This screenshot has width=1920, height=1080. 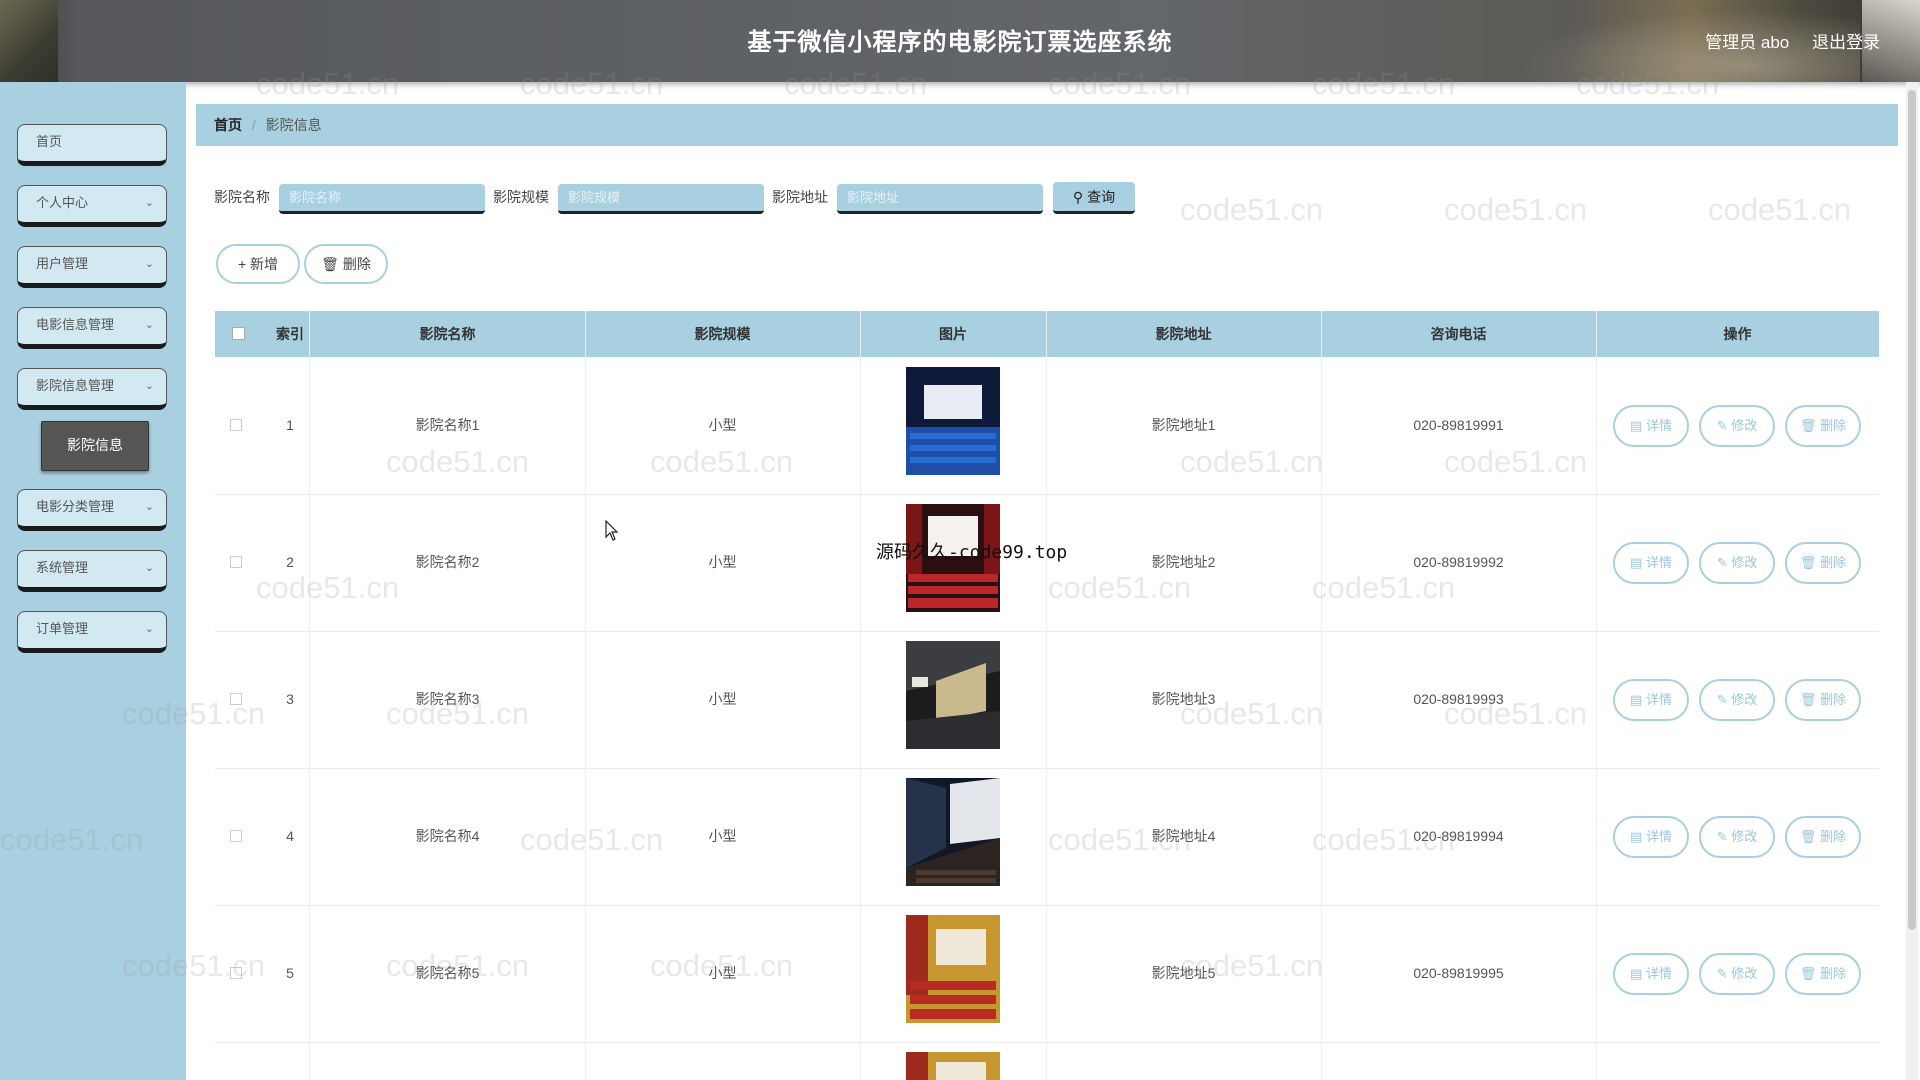 I want to click on cinema-name-input, so click(x=382, y=199).